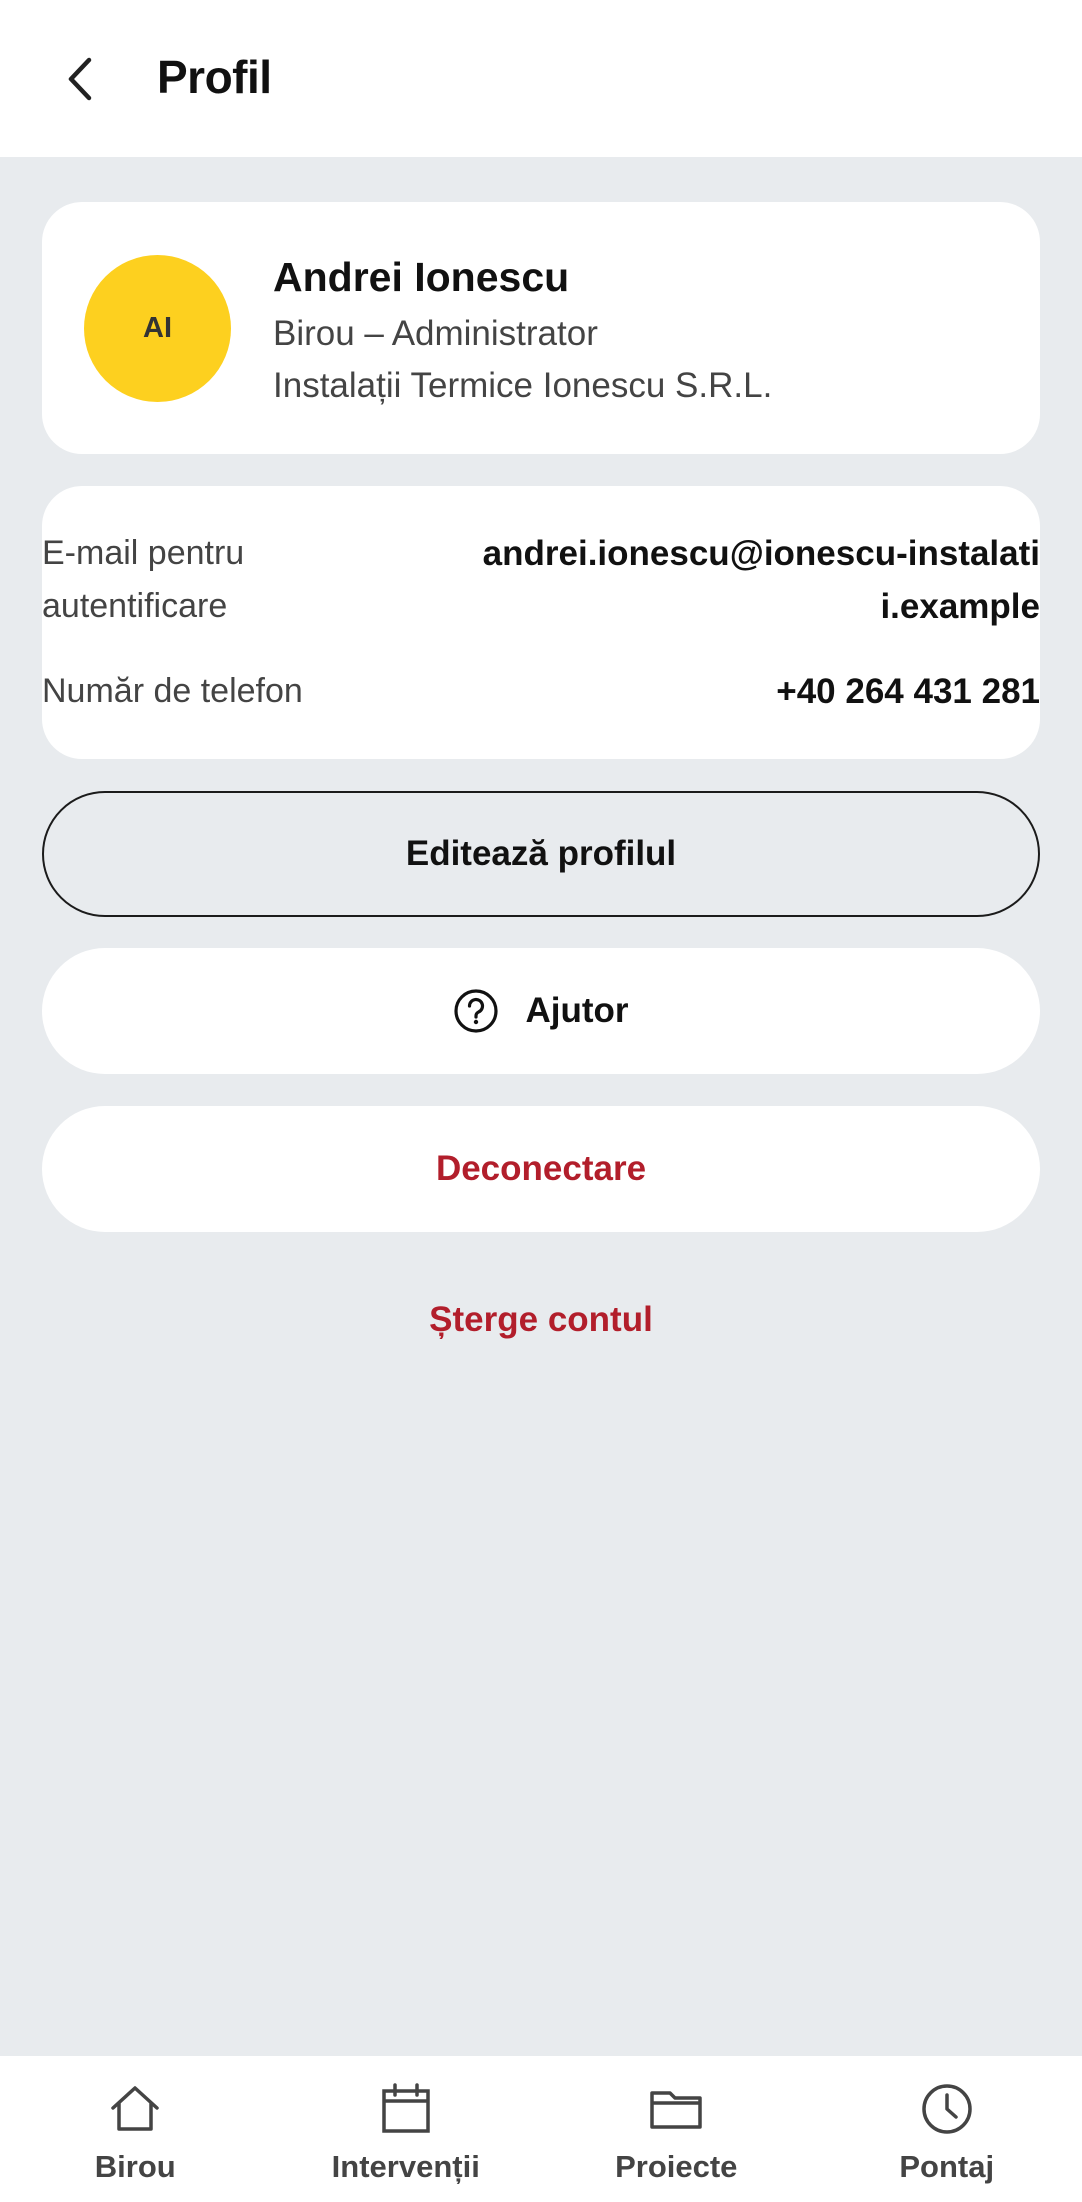 The image size is (1082, 2202). I want to click on nav-item-pontaj: Pontaj, so click(947, 2129).